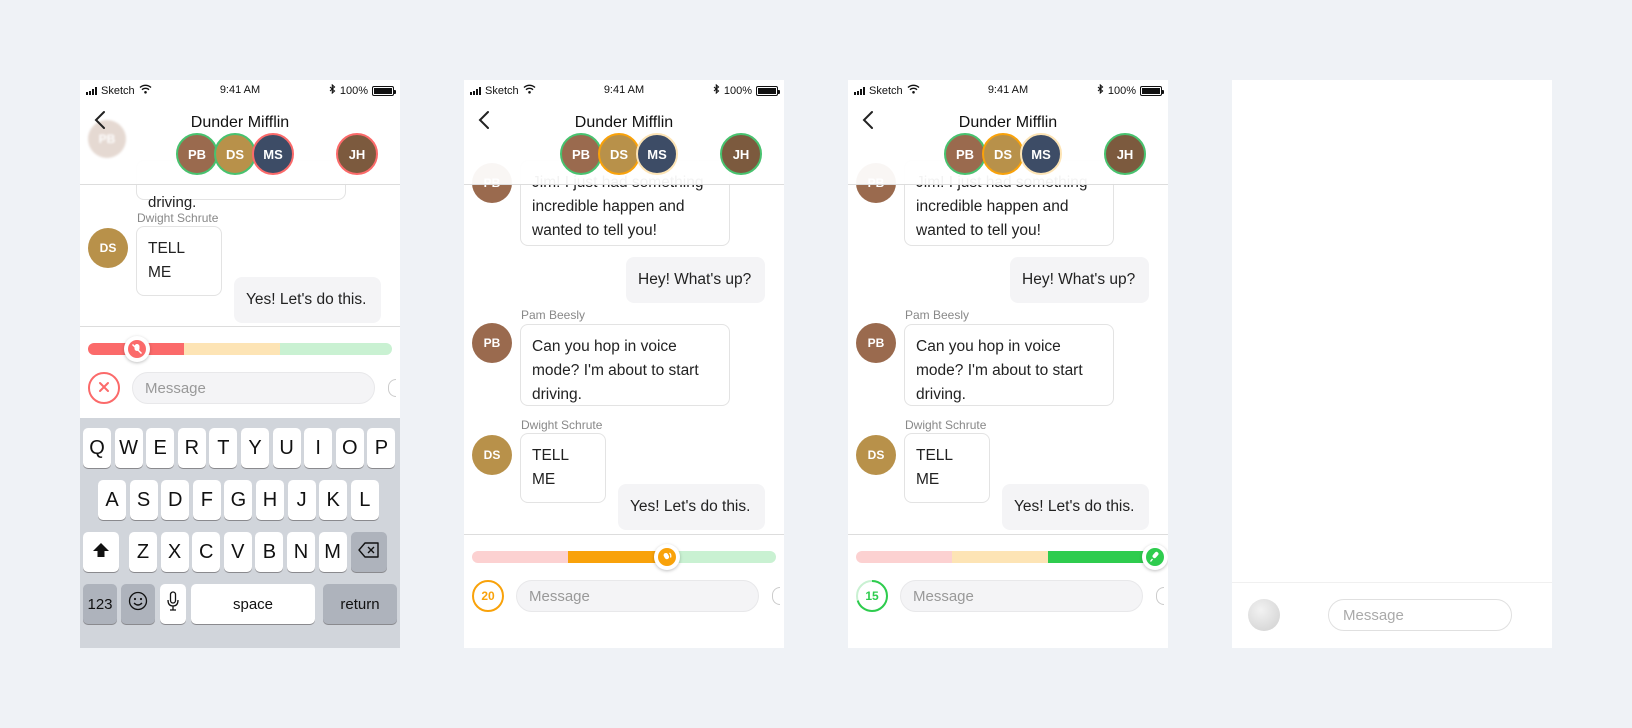 This screenshot has width=1632, height=728. I want to click on mic-off-icon, so click(136, 349).